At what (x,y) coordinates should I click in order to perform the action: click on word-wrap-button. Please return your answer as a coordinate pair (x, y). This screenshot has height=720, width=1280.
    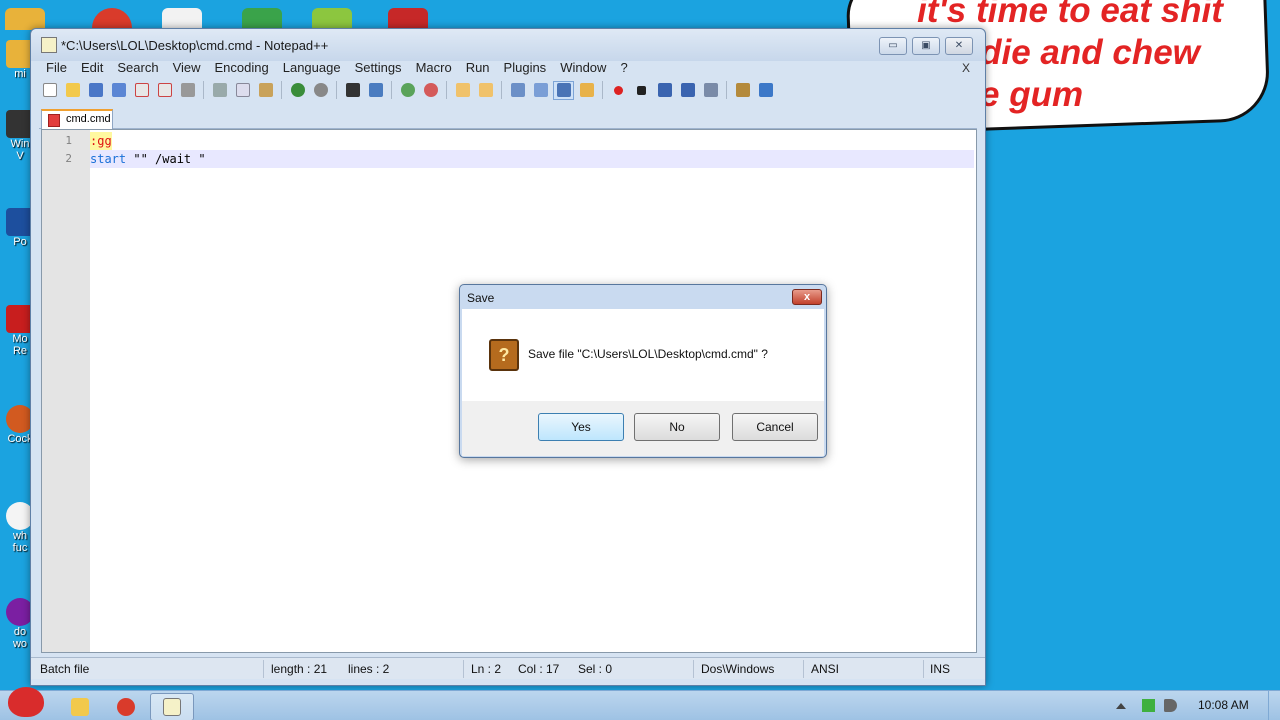
    Looking at the image, I should click on (517, 90).